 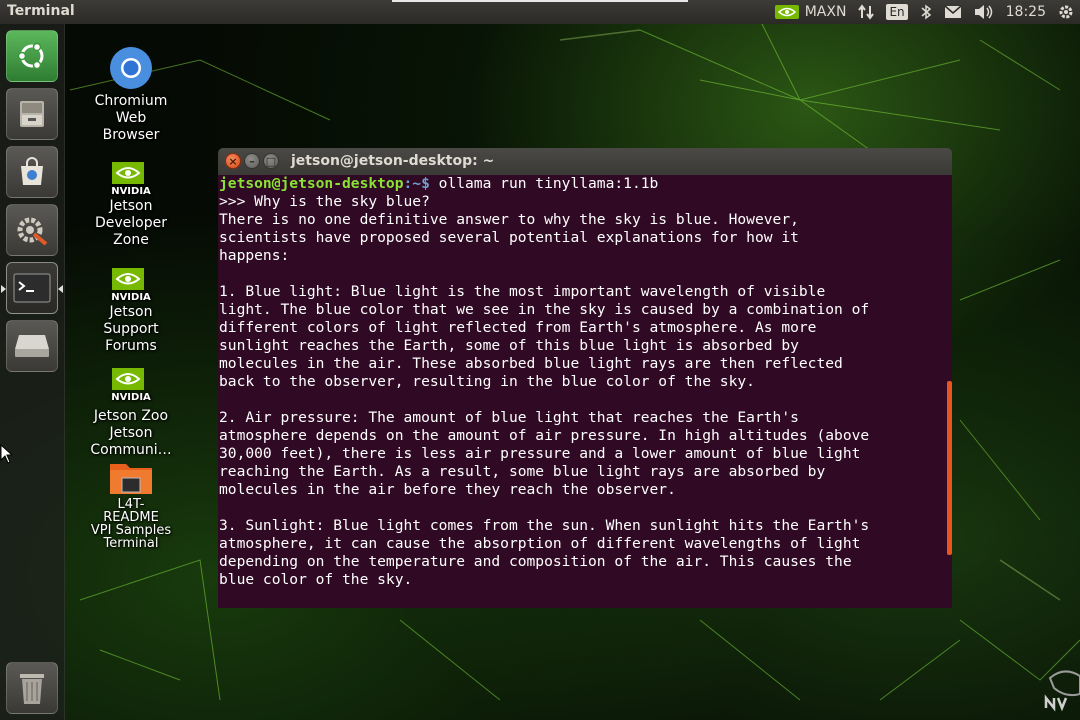 I want to click on folder-icon, so click(x=131, y=479).